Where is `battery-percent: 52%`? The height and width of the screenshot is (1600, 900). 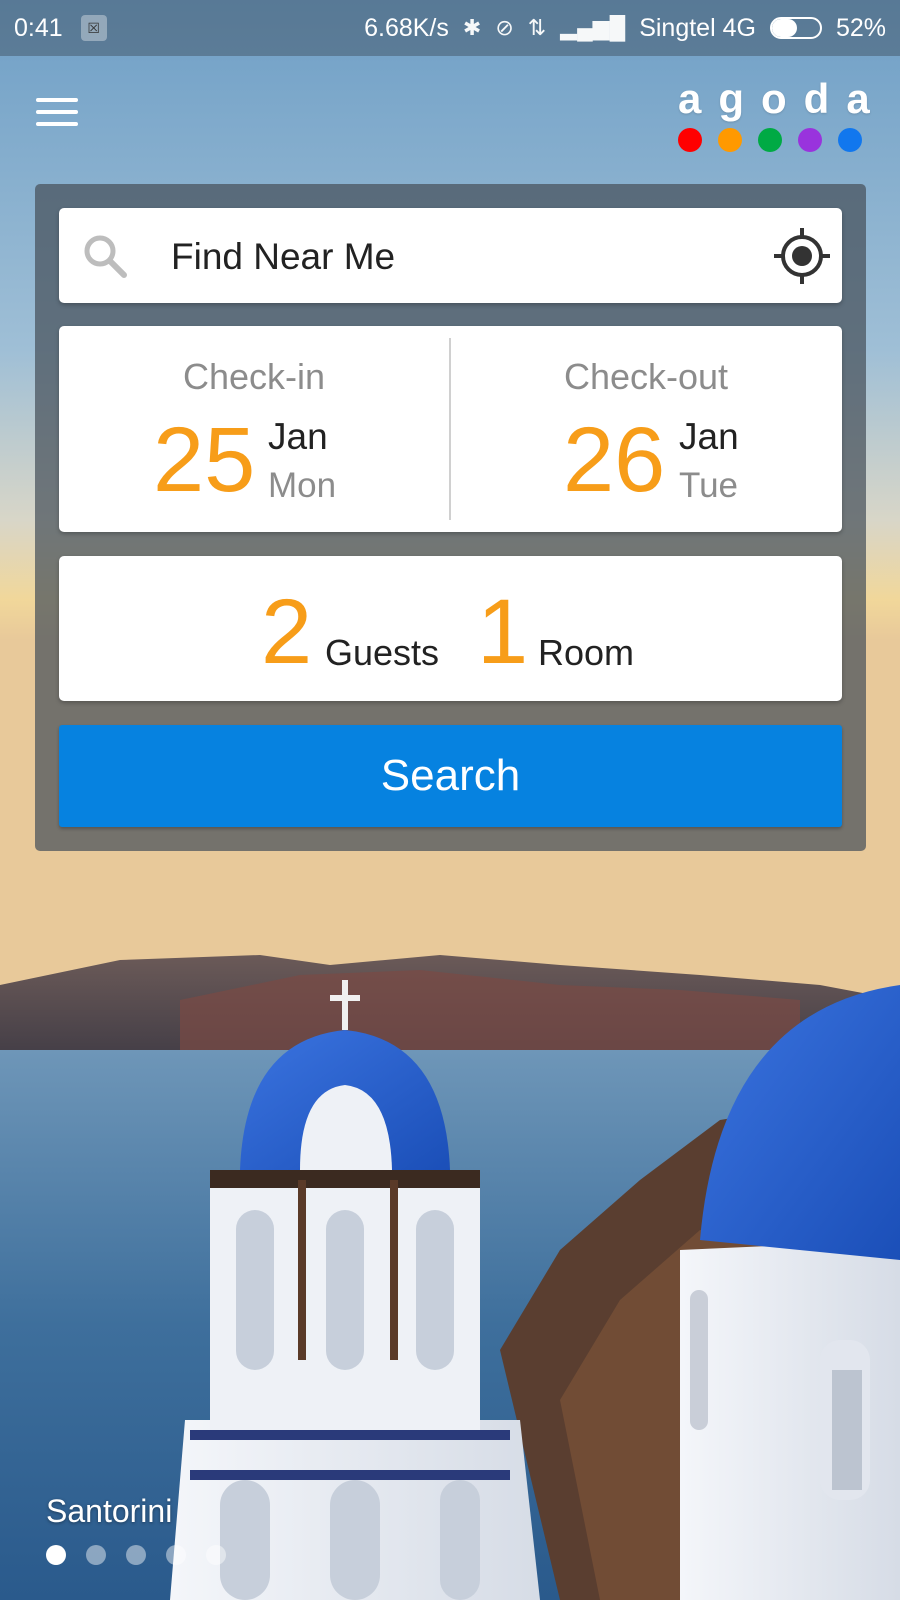 battery-percent: 52% is located at coordinates (860, 27).